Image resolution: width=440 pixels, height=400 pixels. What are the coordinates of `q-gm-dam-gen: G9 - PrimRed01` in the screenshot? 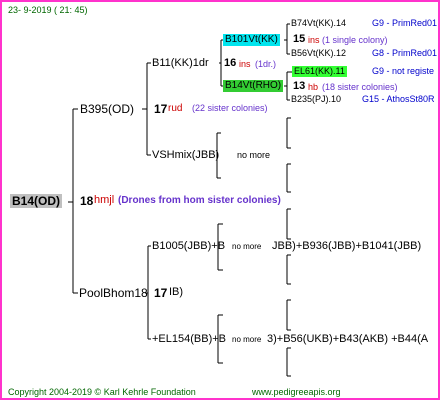 It's located at (405, 23).